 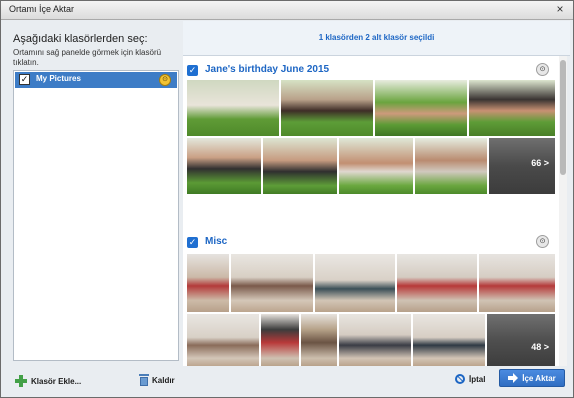 What do you see at coordinates (460, 379) in the screenshot?
I see `cancel-icon` at bounding box center [460, 379].